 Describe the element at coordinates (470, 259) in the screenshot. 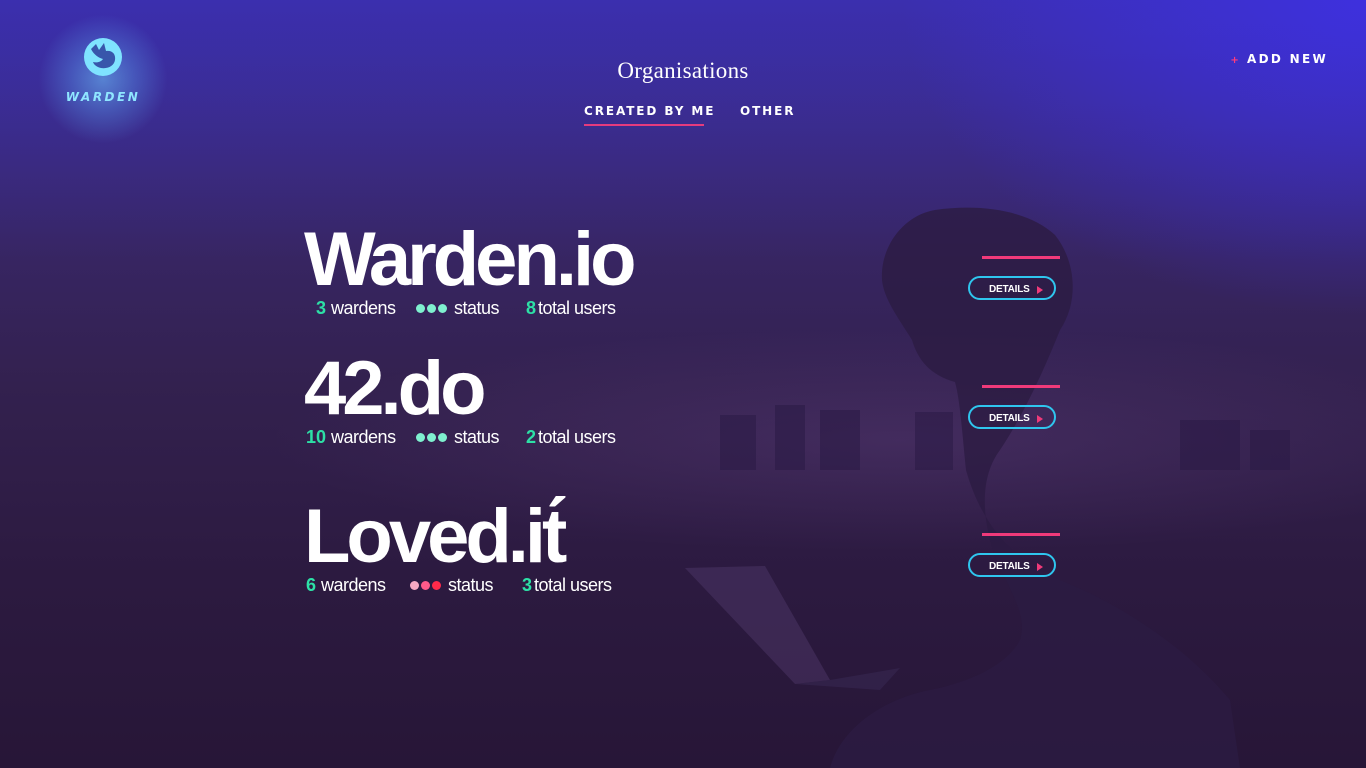

I see `org-name: Warden.io` at that location.